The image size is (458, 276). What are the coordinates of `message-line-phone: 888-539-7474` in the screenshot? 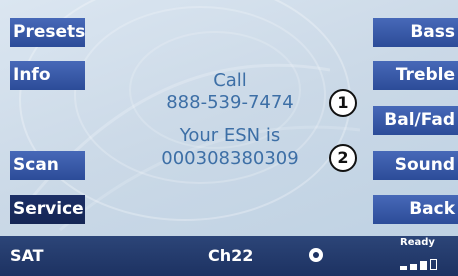 It's located at (230, 102).